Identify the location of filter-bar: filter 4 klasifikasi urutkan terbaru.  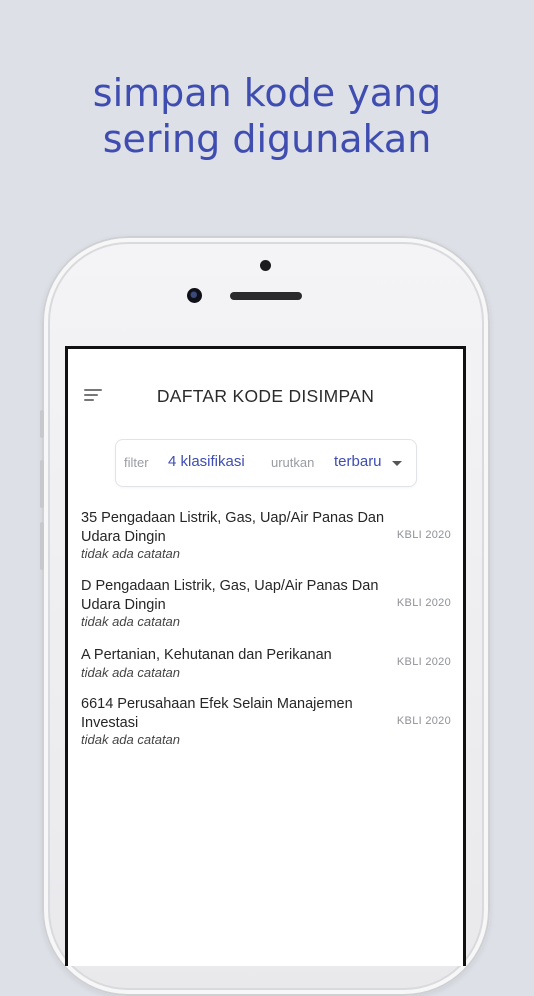
(266, 463).